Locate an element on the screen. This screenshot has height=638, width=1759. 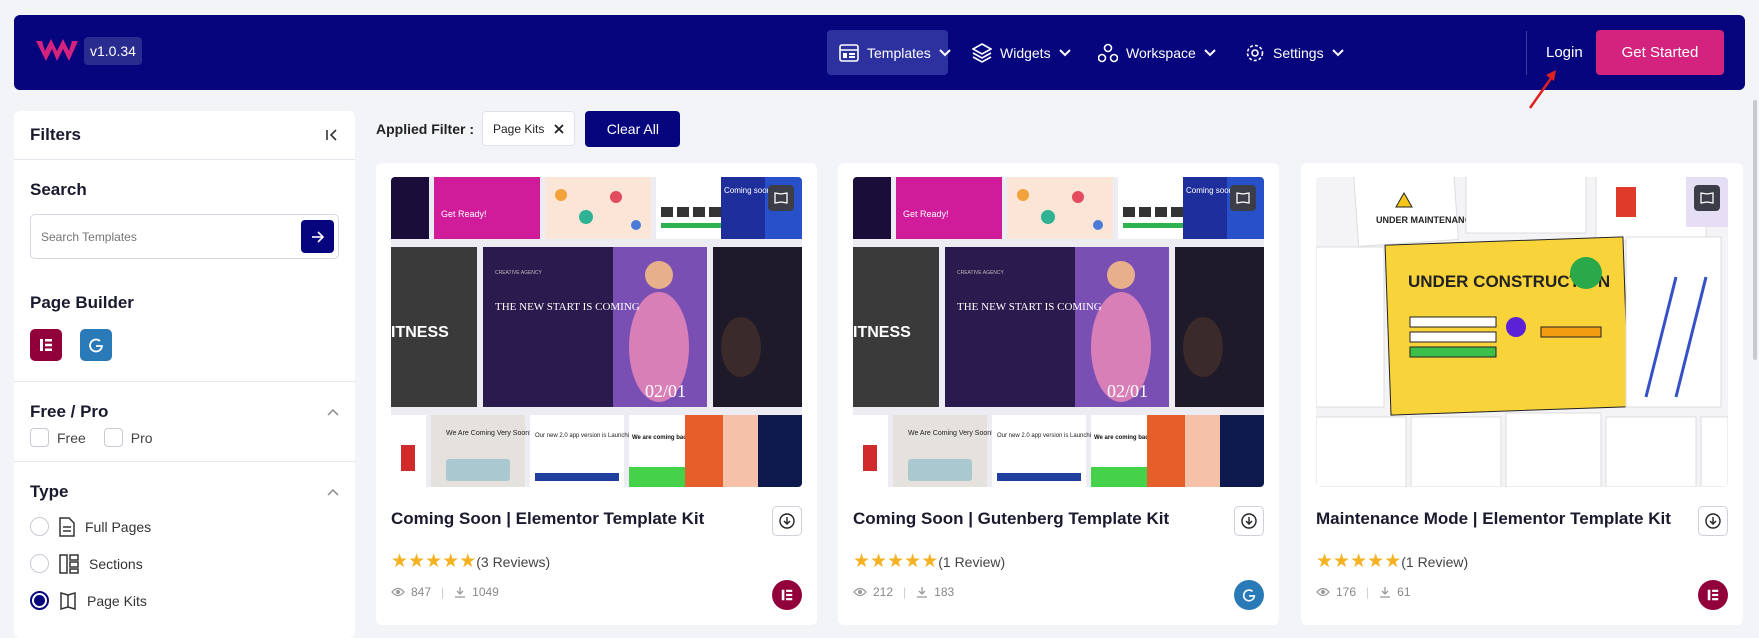
clear-all-button: Clear All is located at coordinates (633, 128).